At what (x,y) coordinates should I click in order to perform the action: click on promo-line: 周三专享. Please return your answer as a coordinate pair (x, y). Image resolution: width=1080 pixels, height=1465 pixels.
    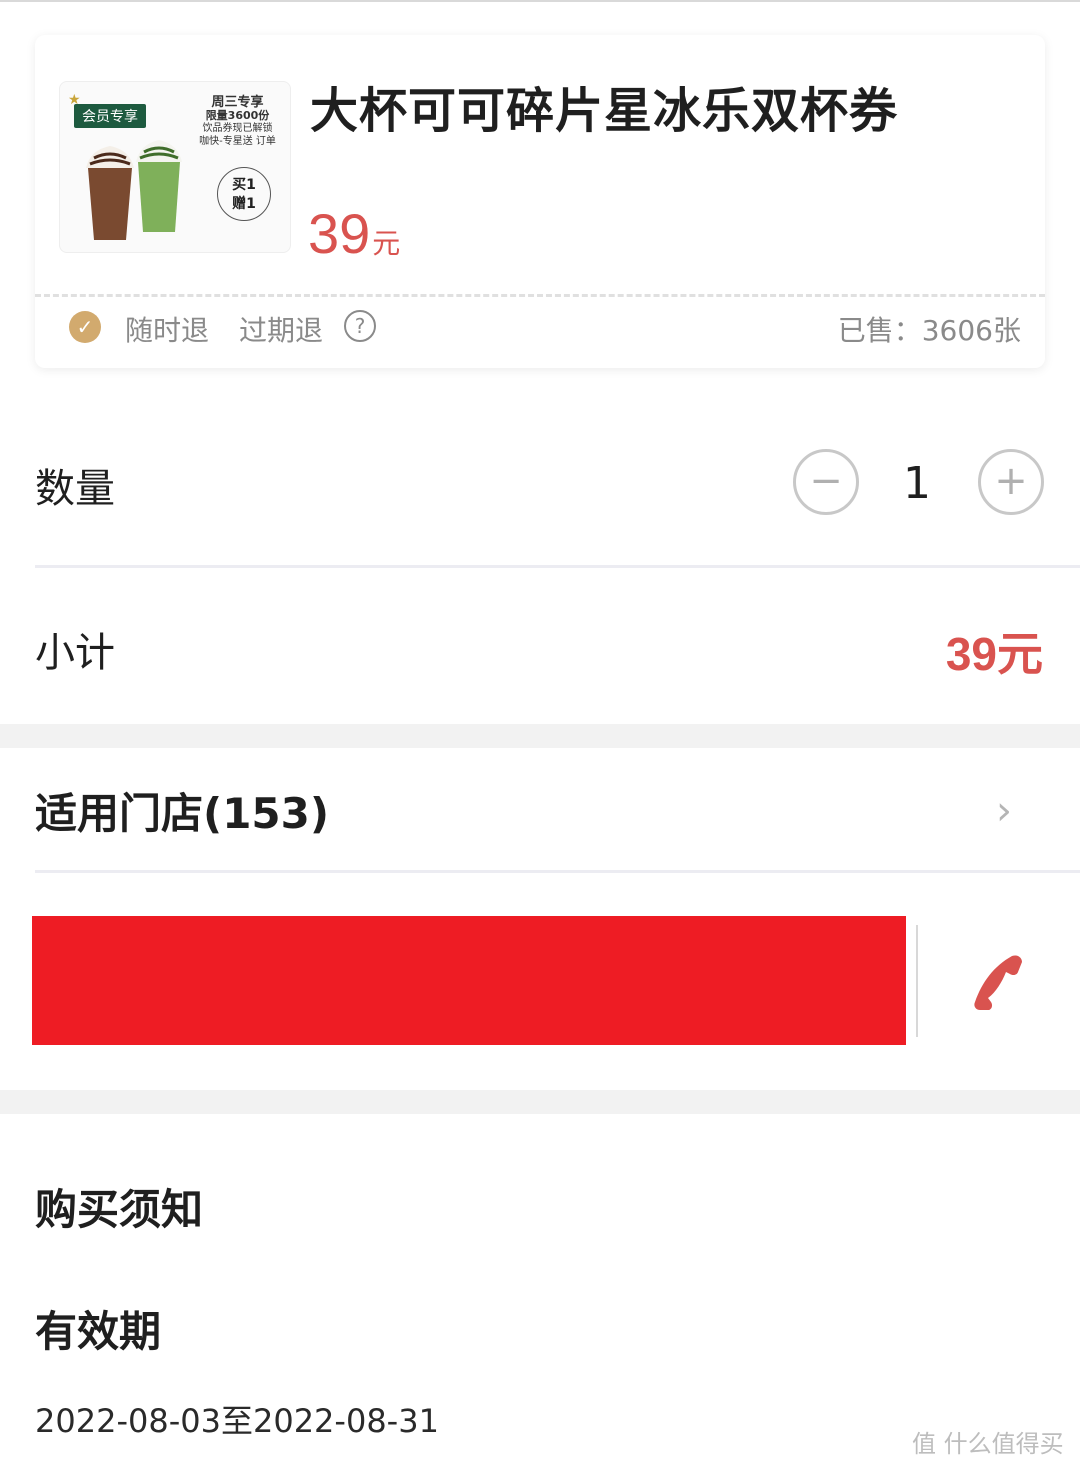
    Looking at the image, I should click on (237, 102).